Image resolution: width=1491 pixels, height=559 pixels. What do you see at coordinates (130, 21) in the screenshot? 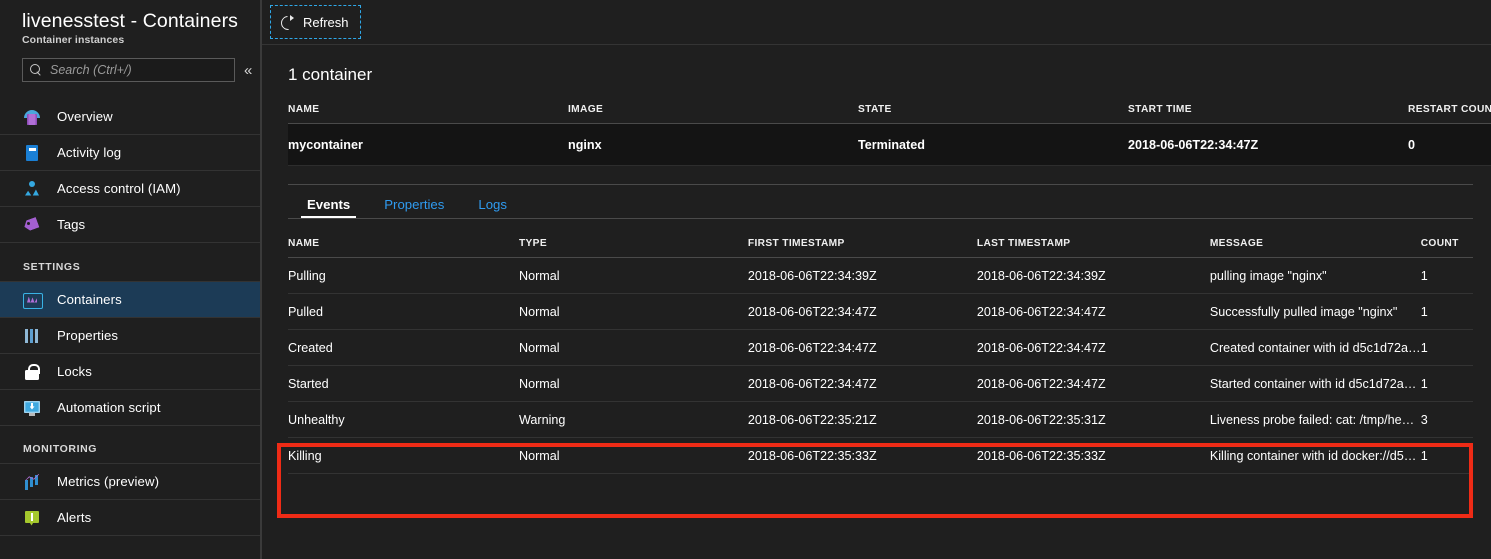
I see `page-title: livenesstest - Containers` at bounding box center [130, 21].